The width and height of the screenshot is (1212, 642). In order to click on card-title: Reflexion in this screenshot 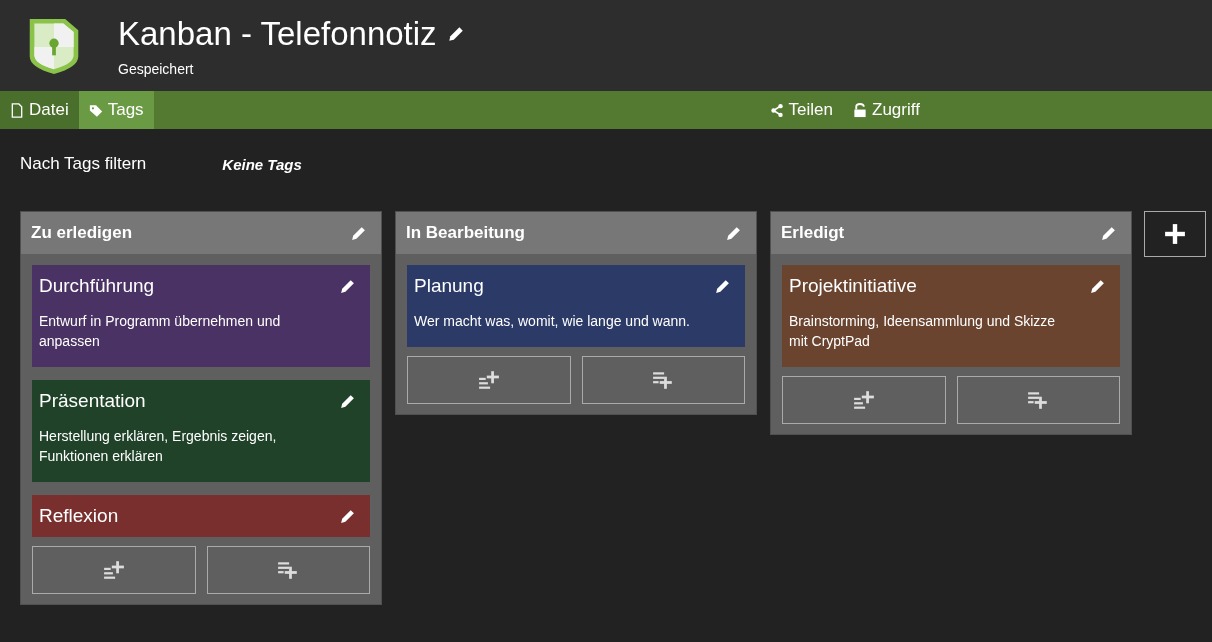, I will do `click(79, 516)`.